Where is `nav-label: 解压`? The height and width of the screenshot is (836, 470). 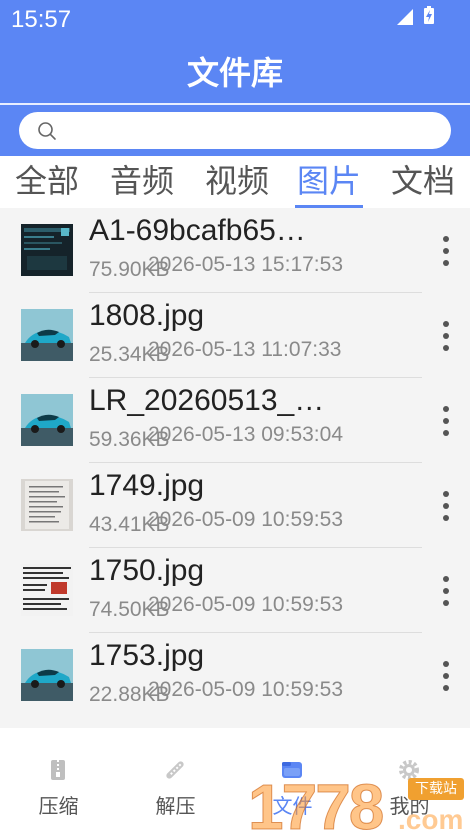 nav-label: 解压 is located at coordinates (175, 806).